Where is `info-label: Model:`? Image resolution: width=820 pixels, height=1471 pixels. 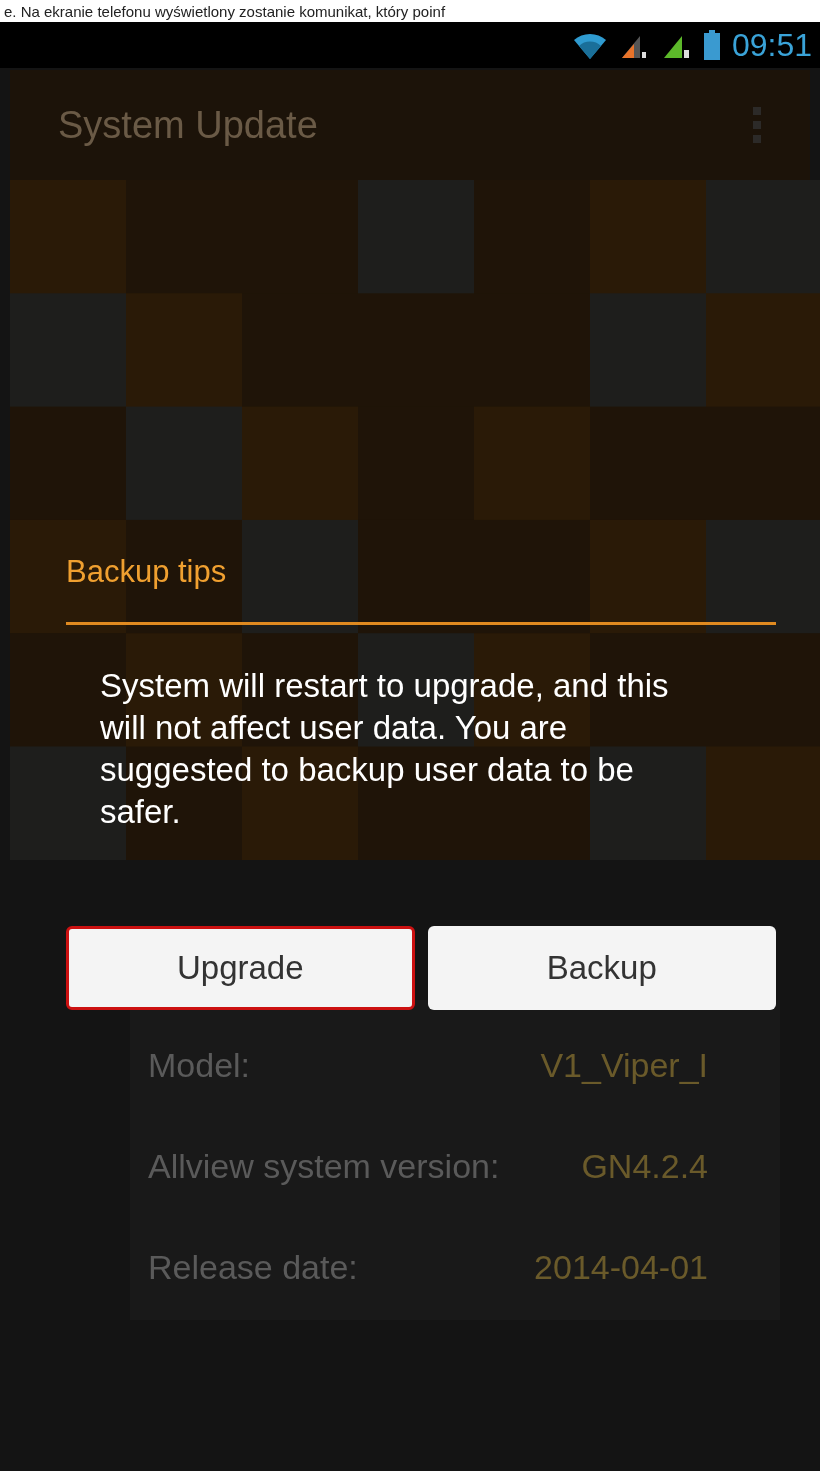
info-label: Model: is located at coordinates (199, 1065).